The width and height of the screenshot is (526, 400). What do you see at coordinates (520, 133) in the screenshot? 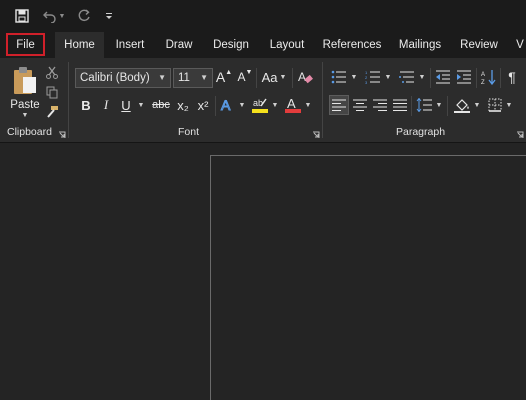
I see `paragraph-launcher-icon` at bounding box center [520, 133].